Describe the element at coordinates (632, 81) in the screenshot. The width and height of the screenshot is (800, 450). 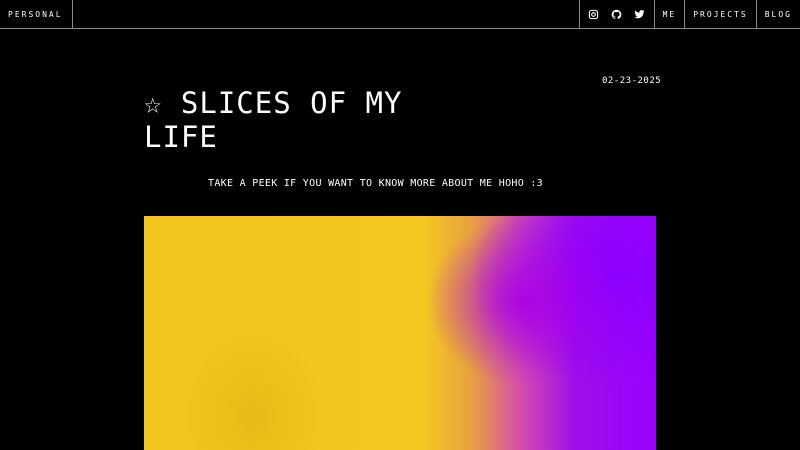
I see `post-date: 02-23-2025` at that location.